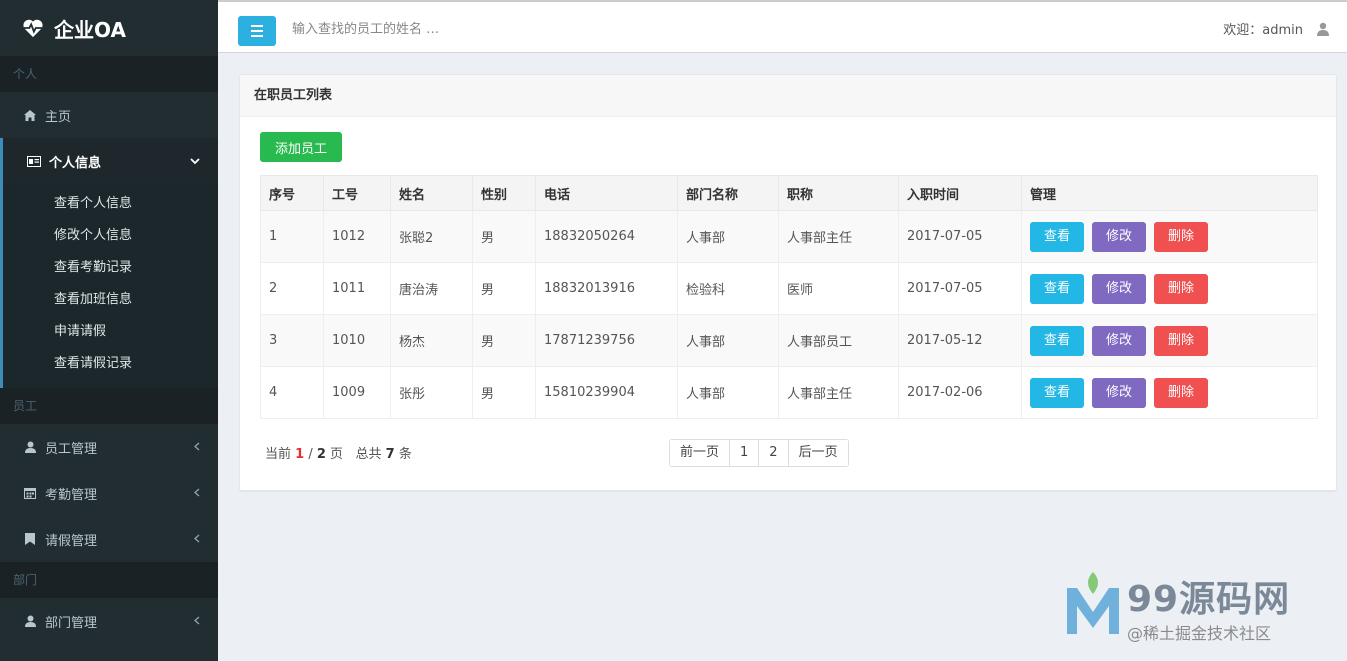 The height and width of the screenshot is (661, 1347). I want to click on watermark-logo-icon, so click(1093, 603).